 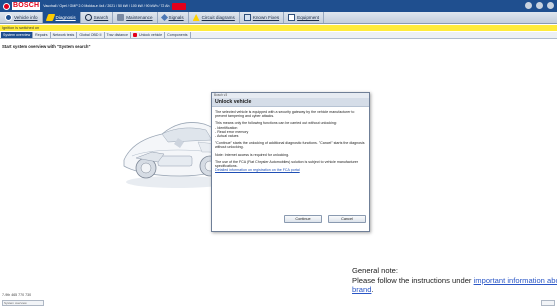 I want to click on subtab-trav-distance: Trav distance, so click(x=118, y=35).